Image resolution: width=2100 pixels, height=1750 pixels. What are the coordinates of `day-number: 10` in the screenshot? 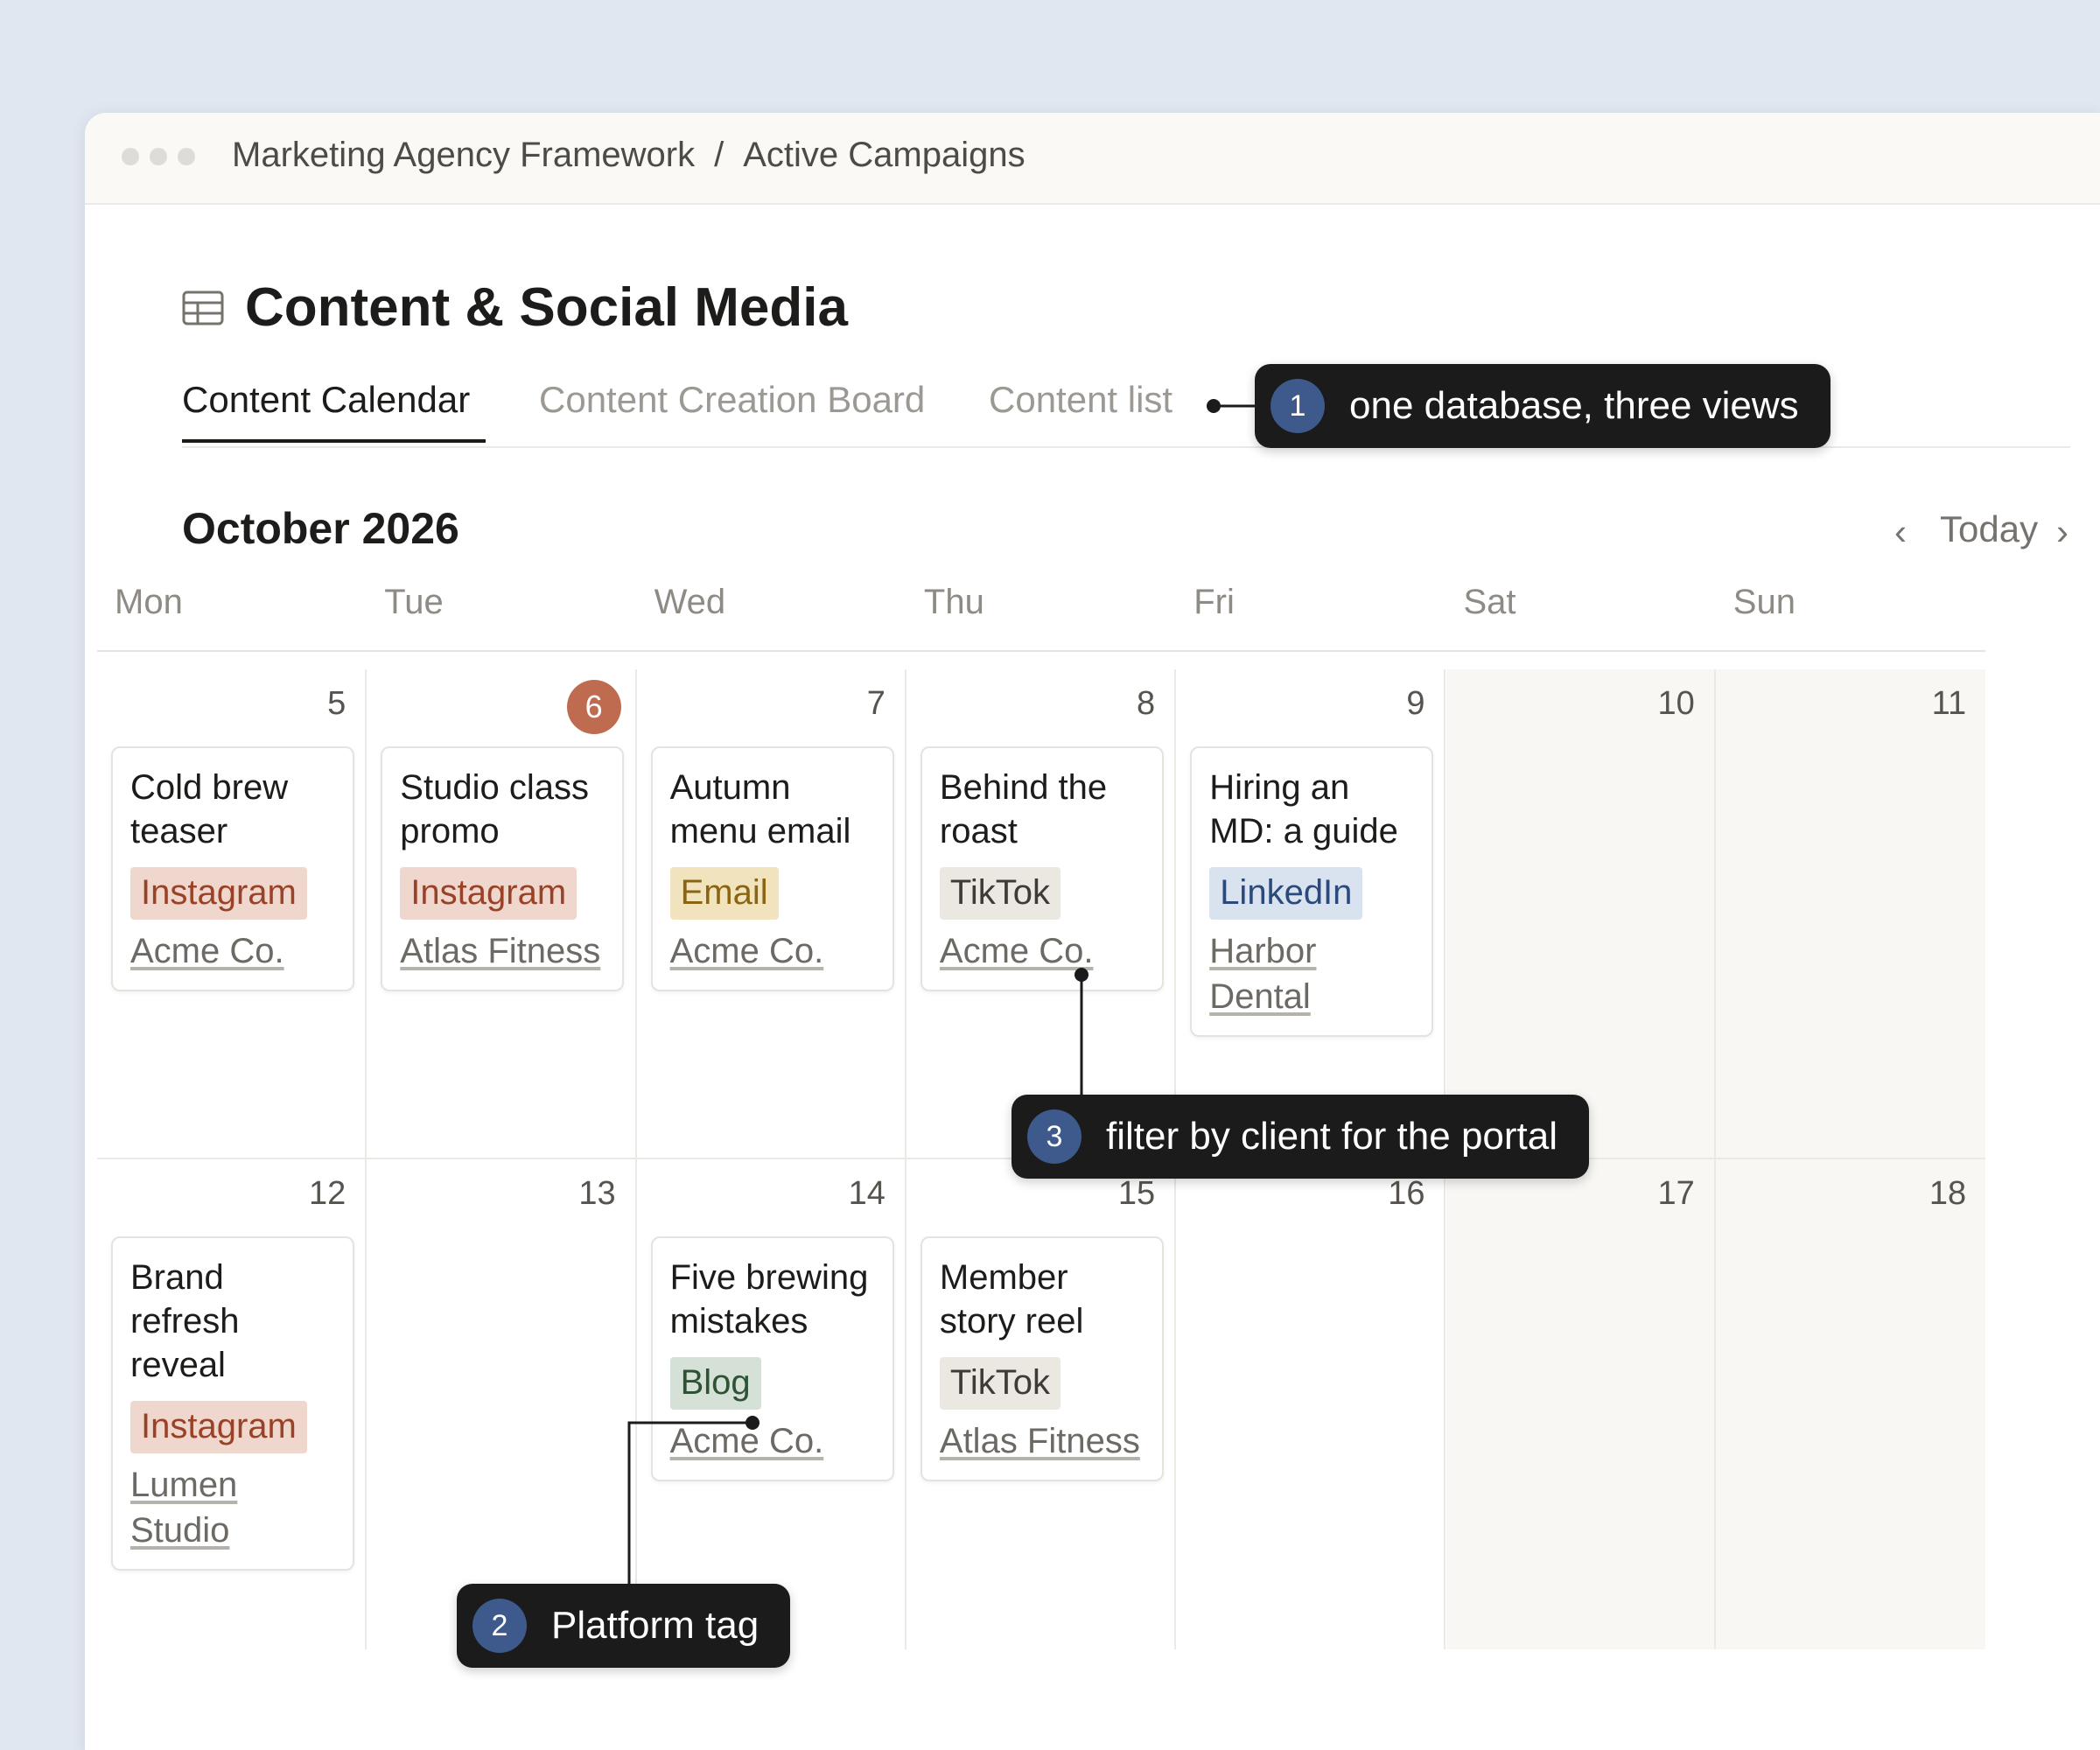 It's located at (1676, 703).